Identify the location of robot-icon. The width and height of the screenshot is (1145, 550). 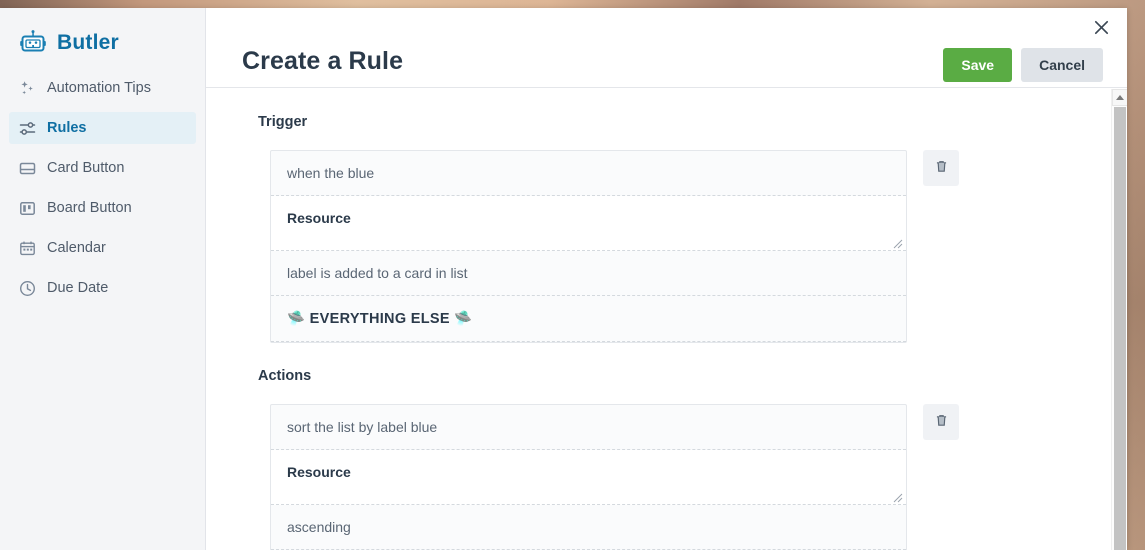
(33, 42).